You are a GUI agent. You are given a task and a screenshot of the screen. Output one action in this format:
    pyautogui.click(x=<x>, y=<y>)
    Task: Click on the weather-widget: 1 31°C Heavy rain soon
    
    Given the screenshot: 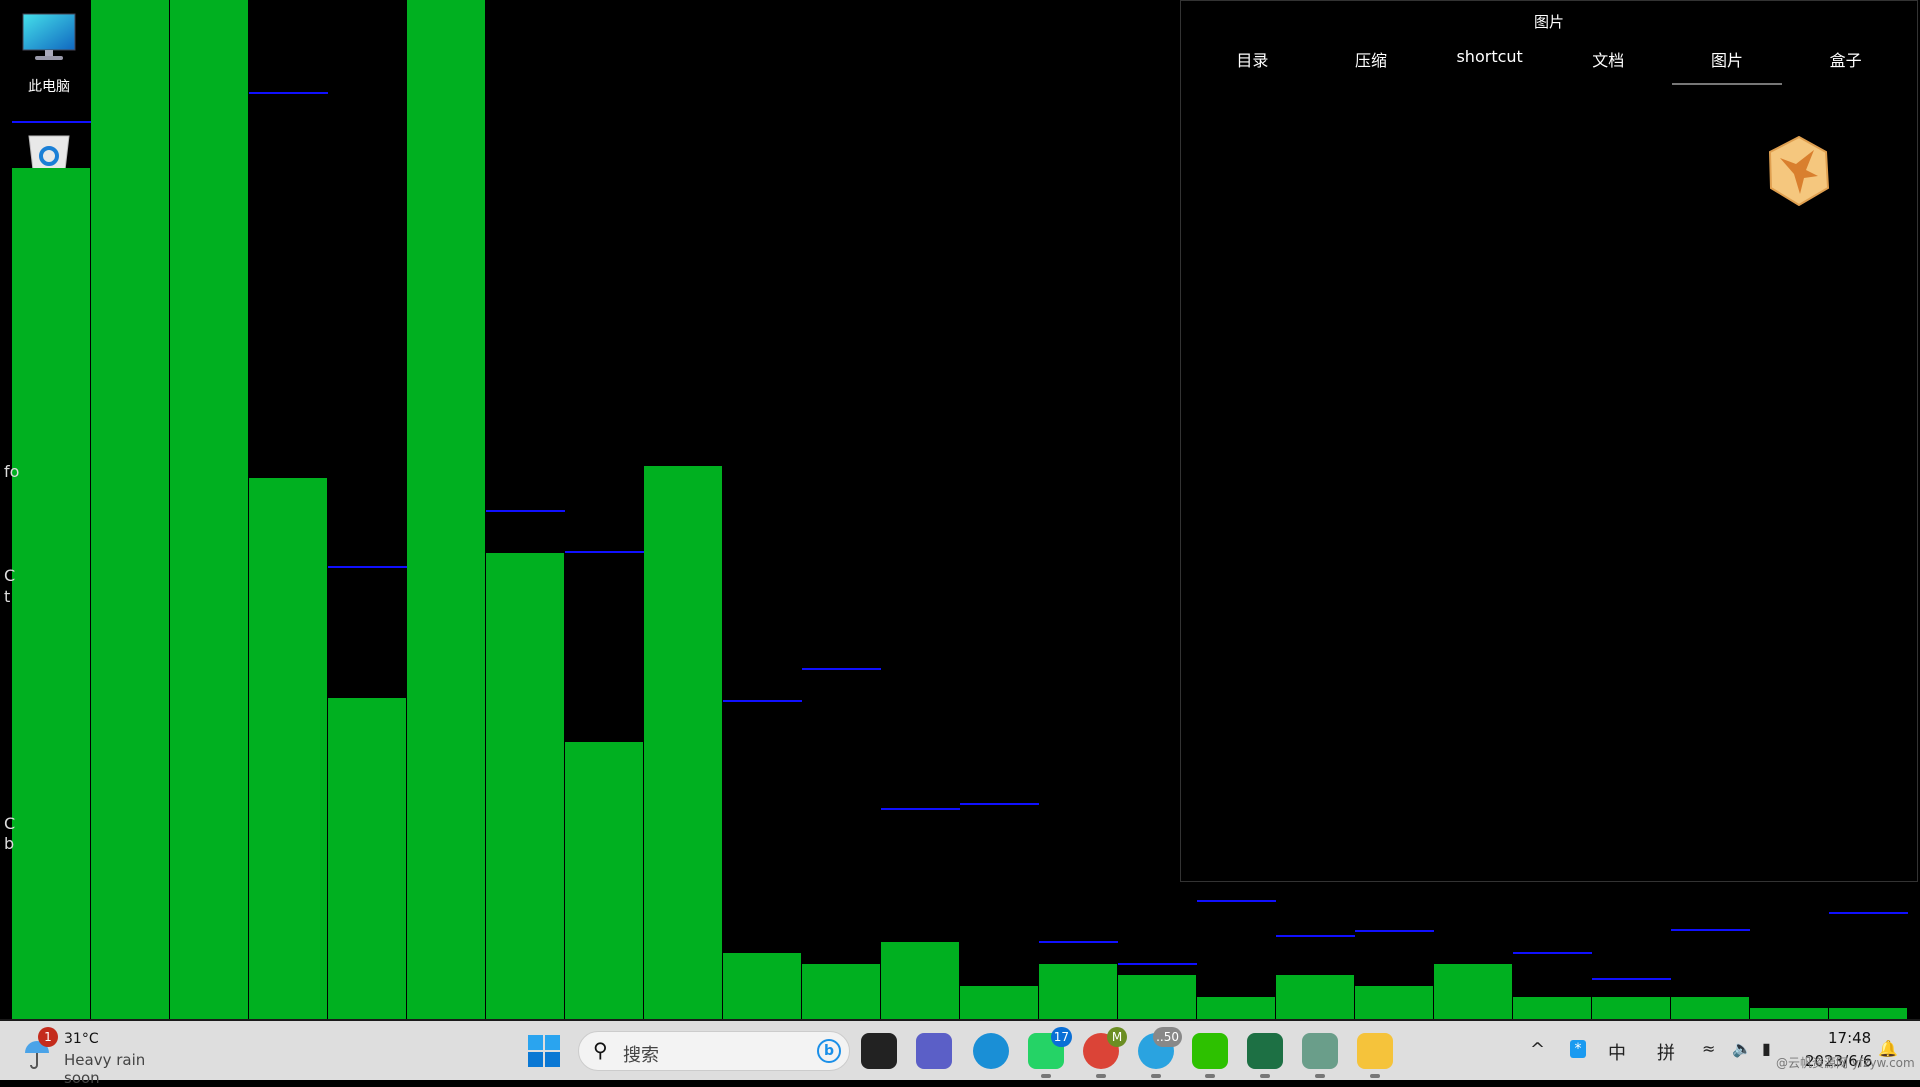 What is the action you would take?
    pyautogui.click(x=102, y=1057)
    